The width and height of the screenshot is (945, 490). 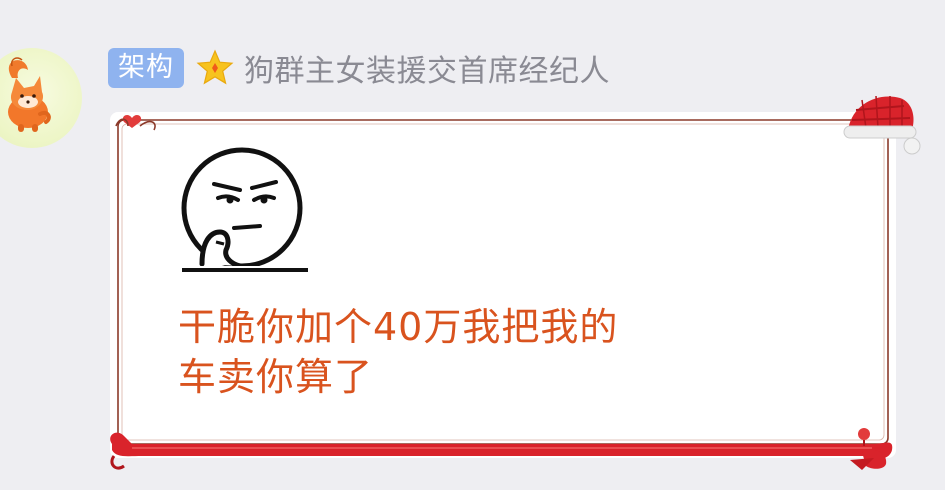 What do you see at coordinates (398, 327) in the screenshot?
I see `message-line-1: 干脆你加个40万我把我的` at bounding box center [398, 327].